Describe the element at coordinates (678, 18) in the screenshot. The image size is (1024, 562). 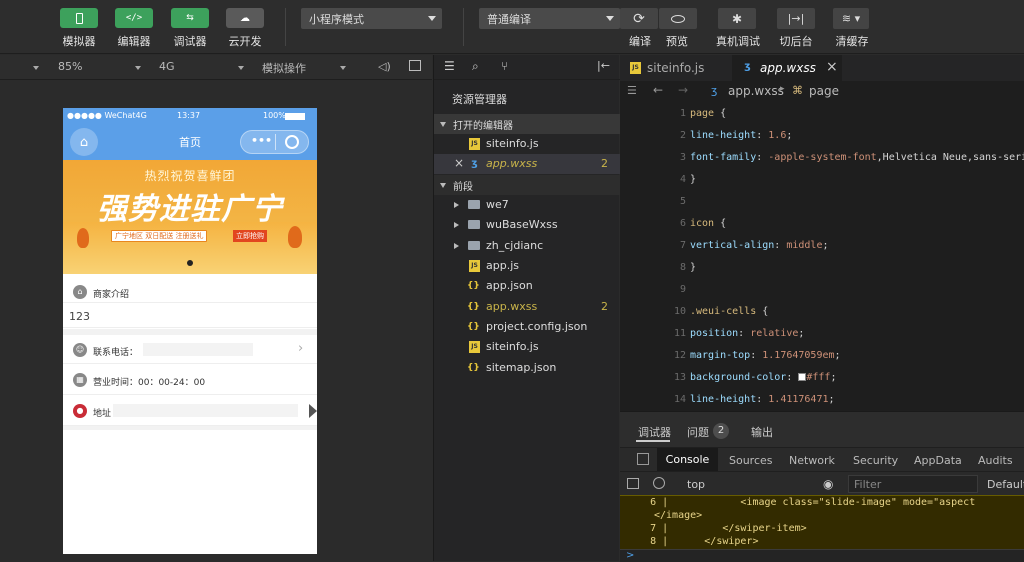
I see `preview-button` at that location.